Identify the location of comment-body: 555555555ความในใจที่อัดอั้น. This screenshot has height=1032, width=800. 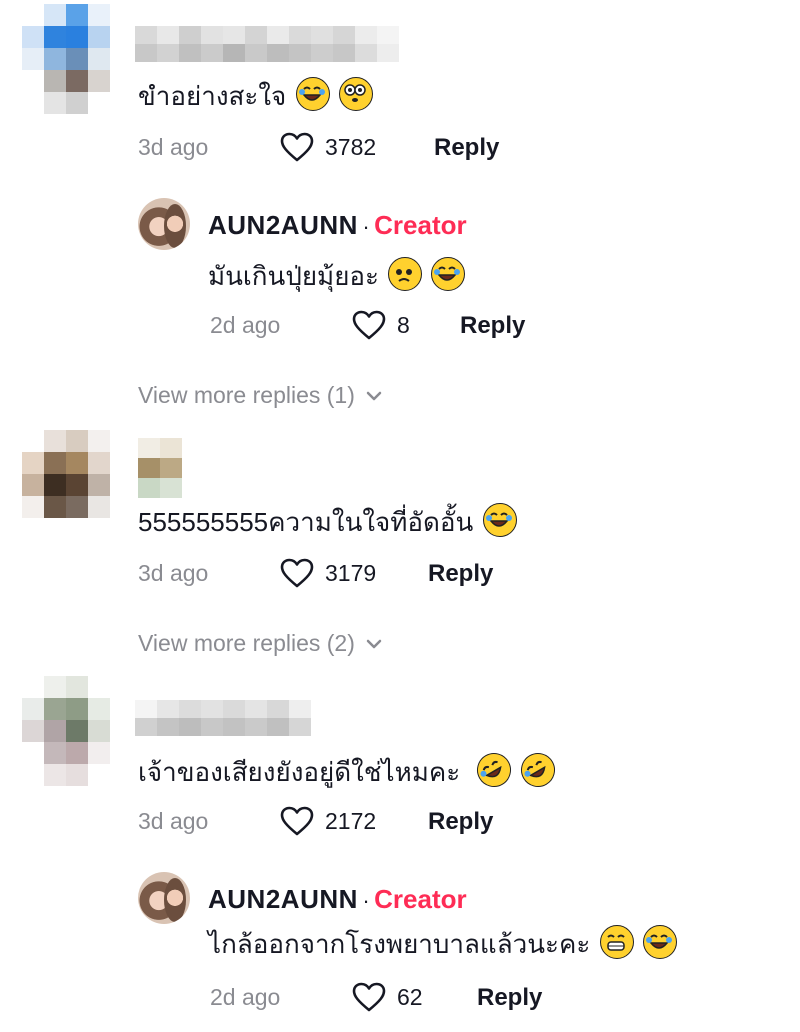
(306, 522).